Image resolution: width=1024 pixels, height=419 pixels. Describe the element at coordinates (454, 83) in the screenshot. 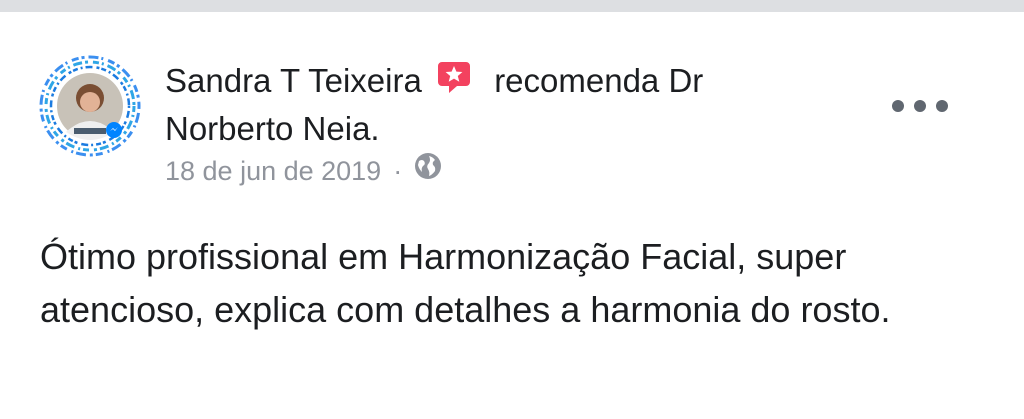

I see `recommend-badge-icon` at that location.